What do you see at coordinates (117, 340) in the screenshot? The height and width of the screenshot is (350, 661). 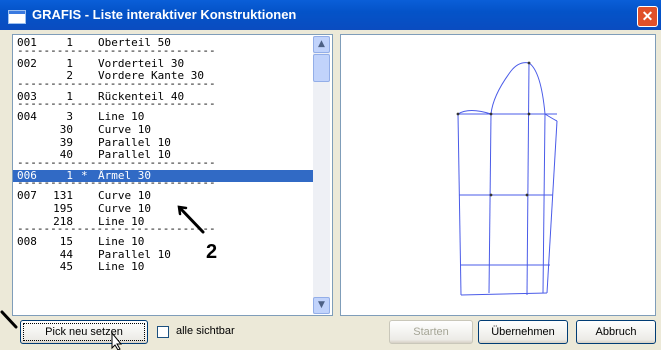 I see `mouse-cursor-icon` at bounding box center [117, 340].